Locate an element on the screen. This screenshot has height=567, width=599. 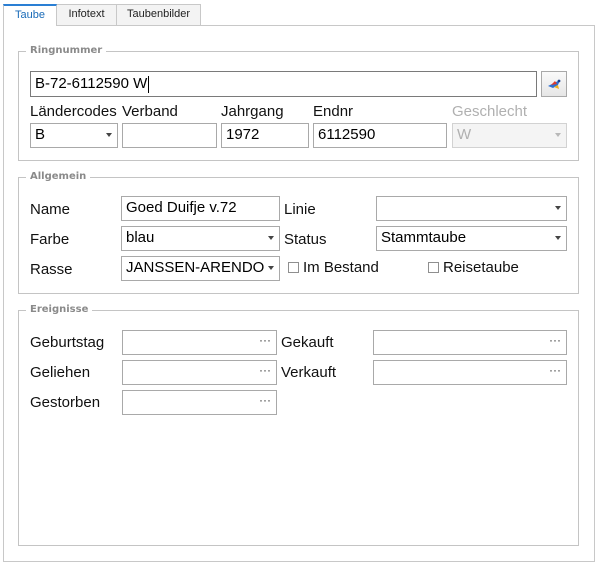
geschlecht-select: W is located at coordinates (509, 135).